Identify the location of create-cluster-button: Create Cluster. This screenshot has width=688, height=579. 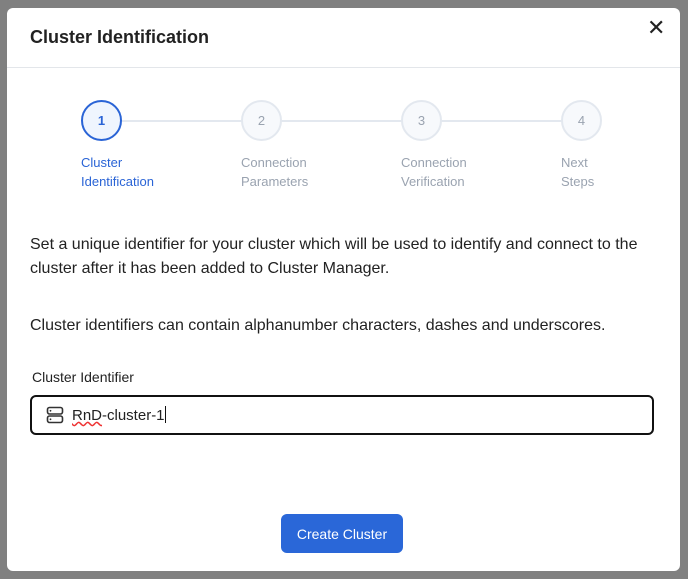
(342, 533).